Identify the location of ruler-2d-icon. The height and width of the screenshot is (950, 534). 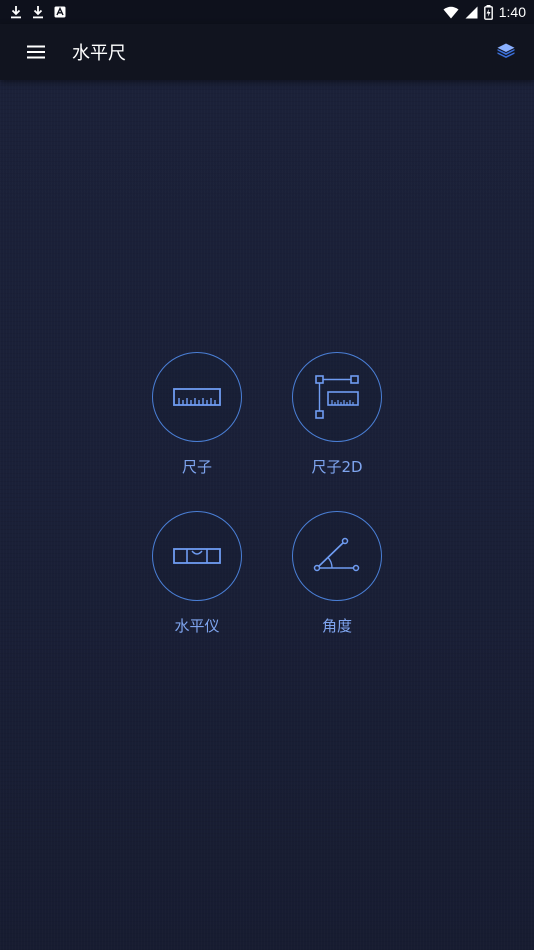
(337, 397).